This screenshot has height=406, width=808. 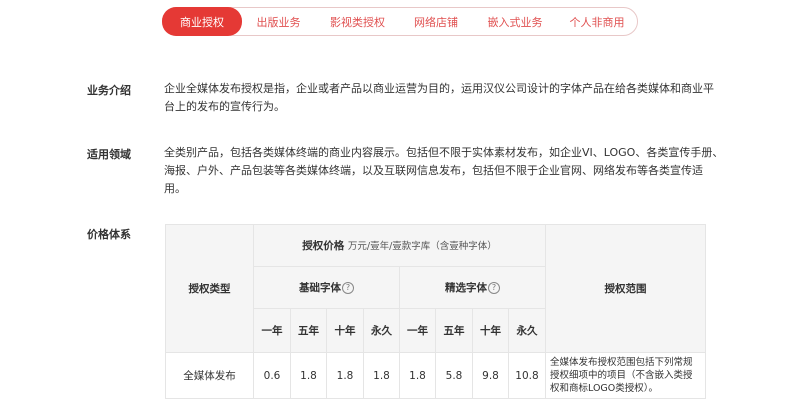 What do you see at coordinates (527, 375) in the screenshot?
I see `price-cell: 10.8` at bounding box center [527, 375].